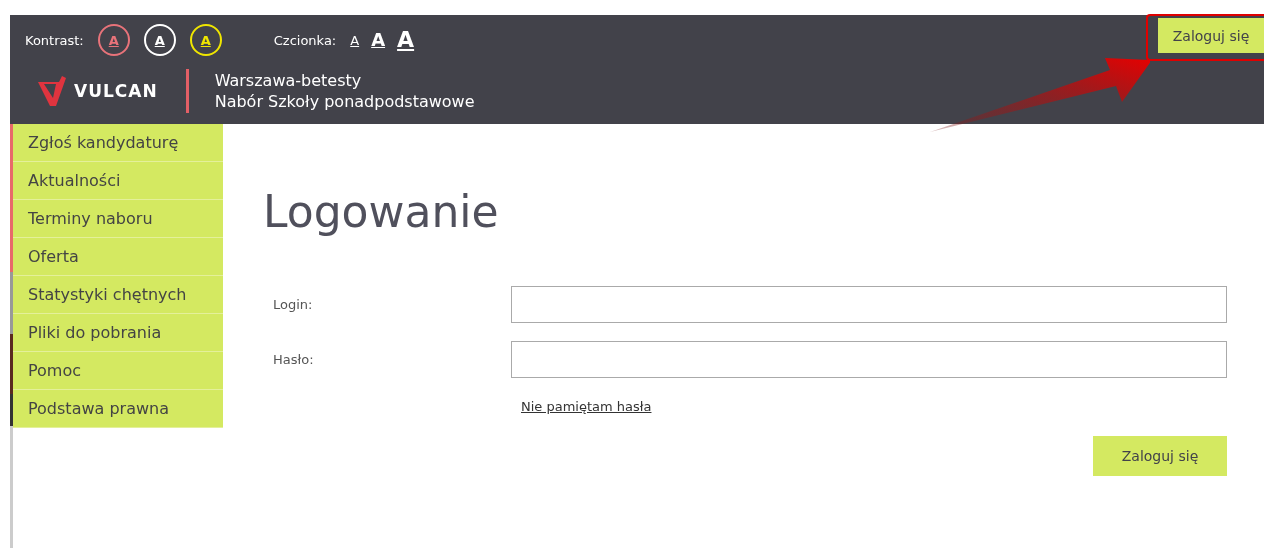  I want to click on font-size-label: Czcionka:, so click(305, 40).